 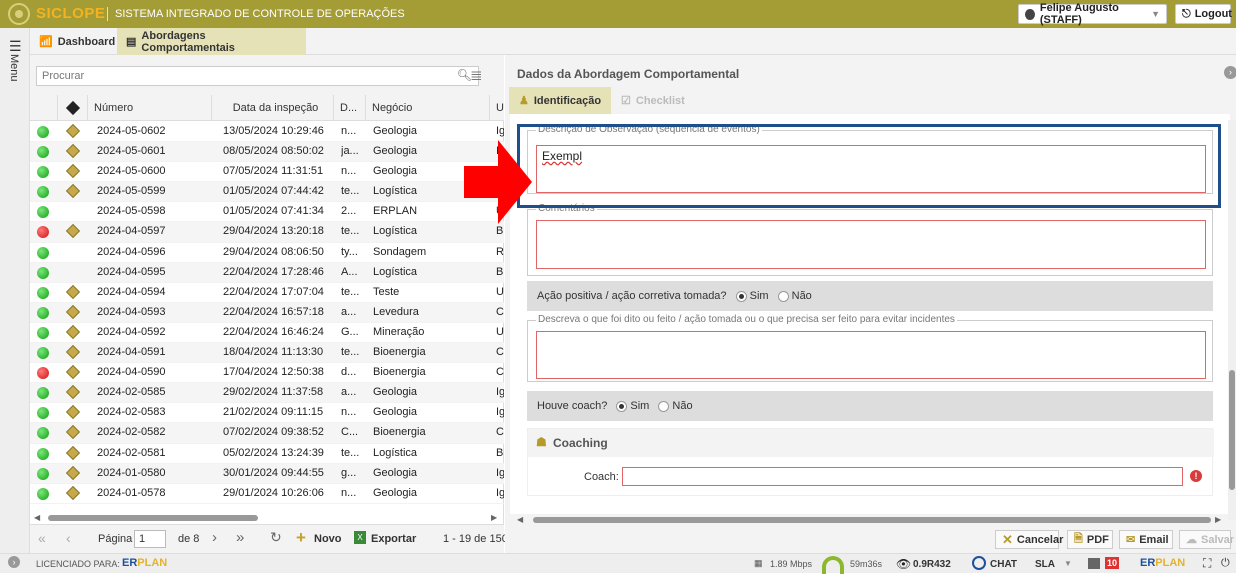 What do you see at coordinates (1230, 72) in the screenshot?
I see `collapse-panel-icon: ›` at bounding box center [1230, 72].